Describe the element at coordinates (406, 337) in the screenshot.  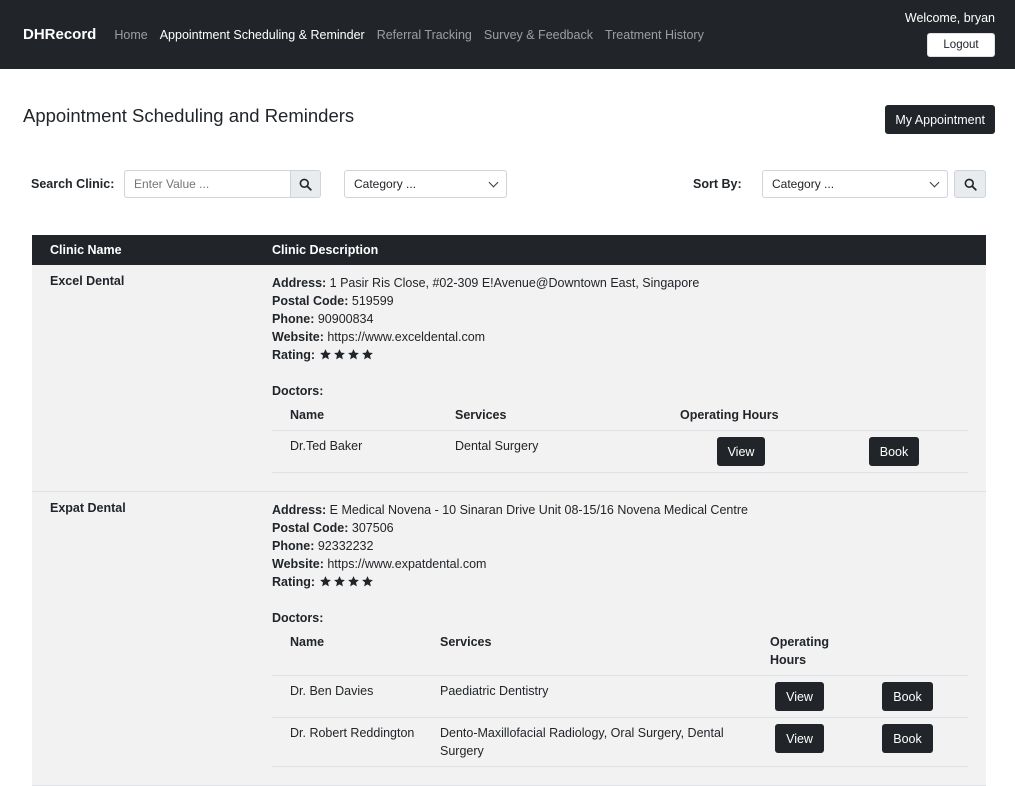
I see `website-value: https://www.exceldental.com` at that location.